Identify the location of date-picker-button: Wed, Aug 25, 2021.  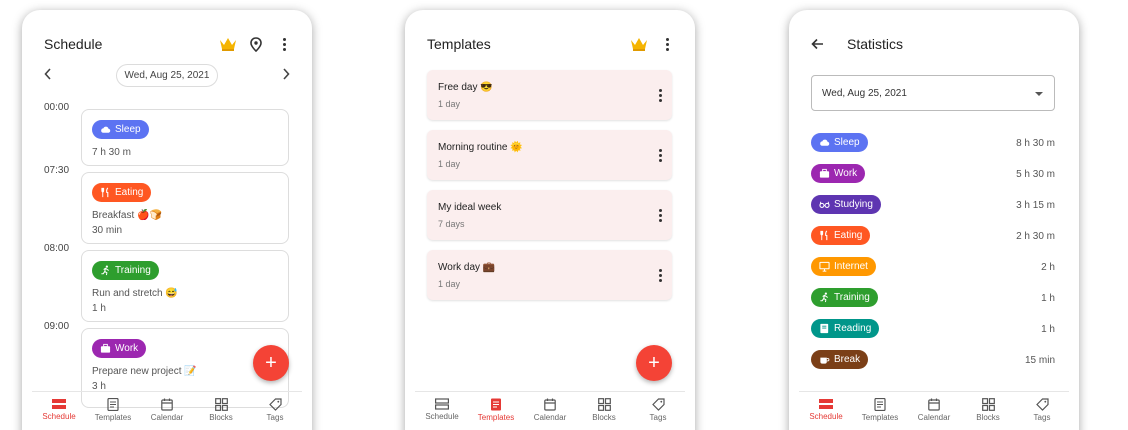
(167, 75).